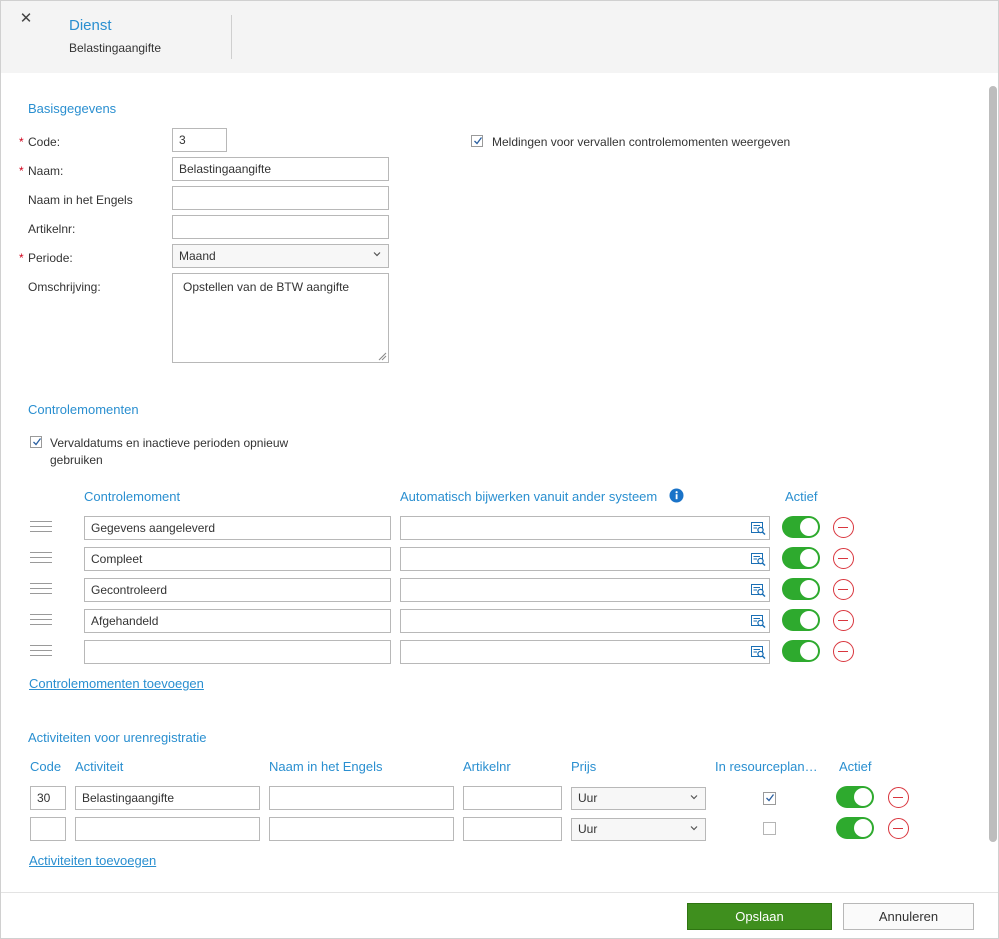 The width and height of the screenshot is (999, 939). What do you see at coordinates (237, 590) in the screenshot?
I see `controlemoment-input: Gecontroleerd` at bounding box center [237, 590].